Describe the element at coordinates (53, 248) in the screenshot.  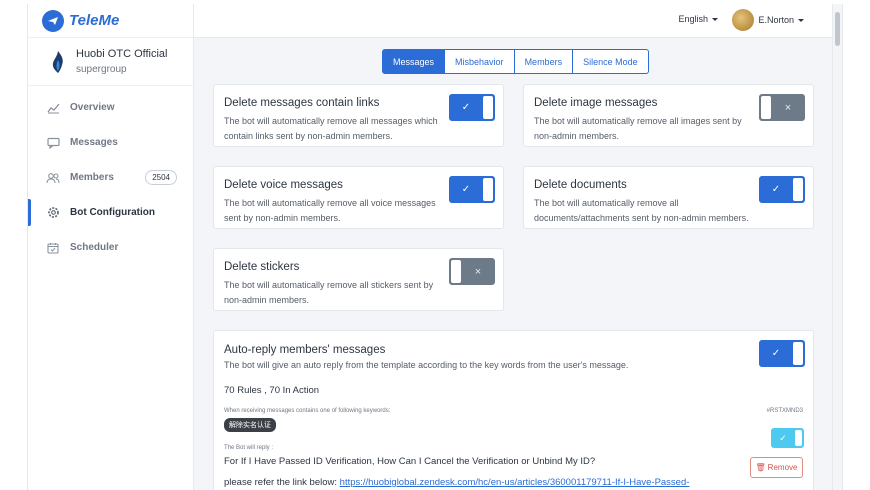
I see `calendar-icon` at that location.